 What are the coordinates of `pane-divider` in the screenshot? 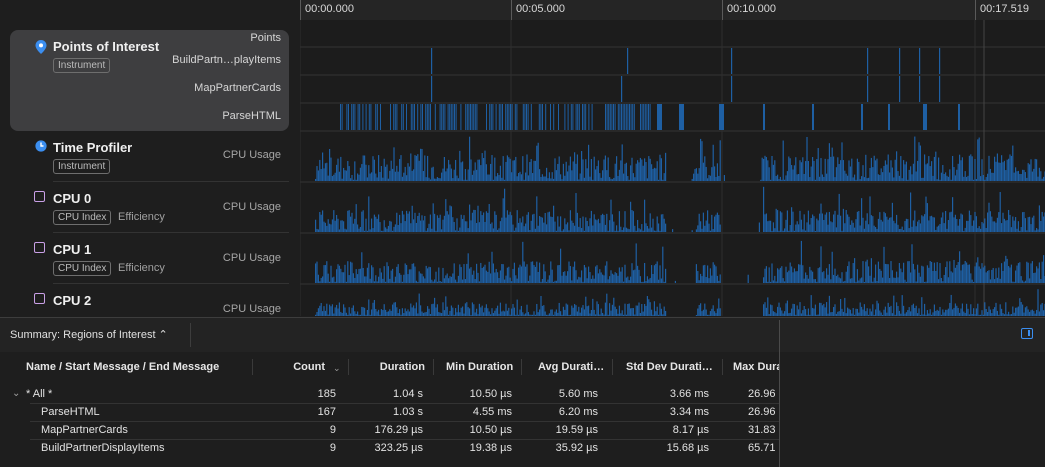 It's located at (779, 393).